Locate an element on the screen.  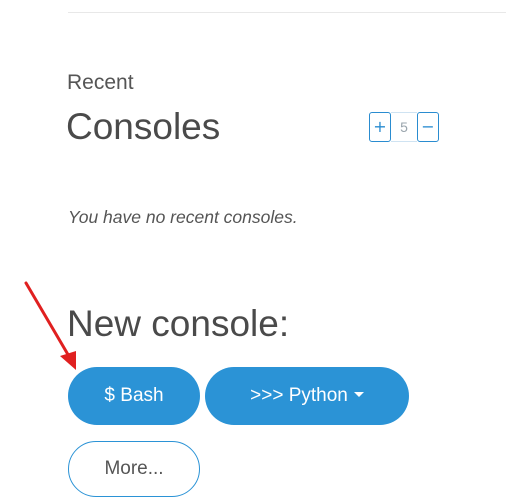
increase-button: + is located at coordinates (380, 127).